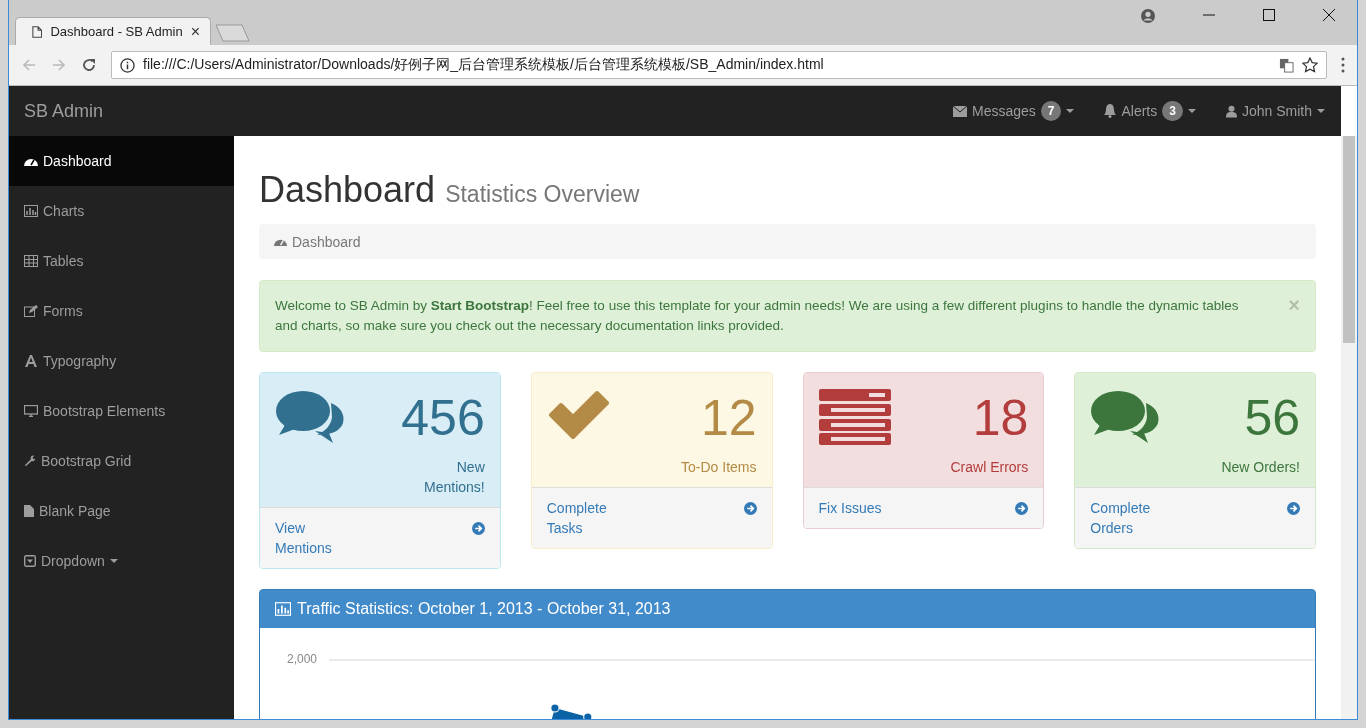 The width and height of the screenshot is (1366, 728). Describe the element at coordinates (195, 31) in the screenshot. I see `close-tab-button: ×` at that location.